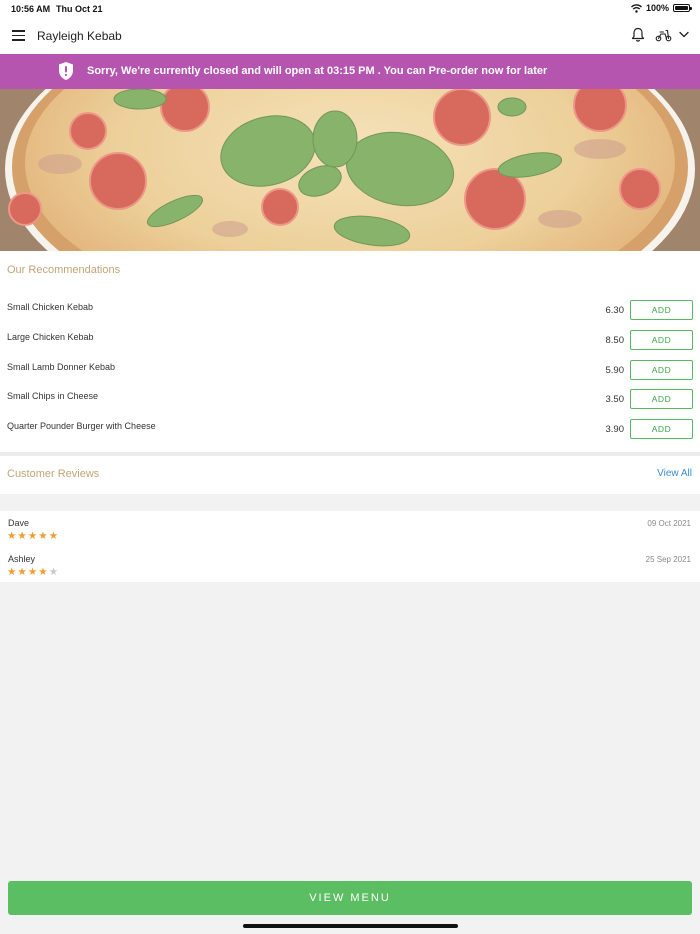 This screenshot has width=700, height=934. I want to click on battery-percent: 100%, so click(657, 8).